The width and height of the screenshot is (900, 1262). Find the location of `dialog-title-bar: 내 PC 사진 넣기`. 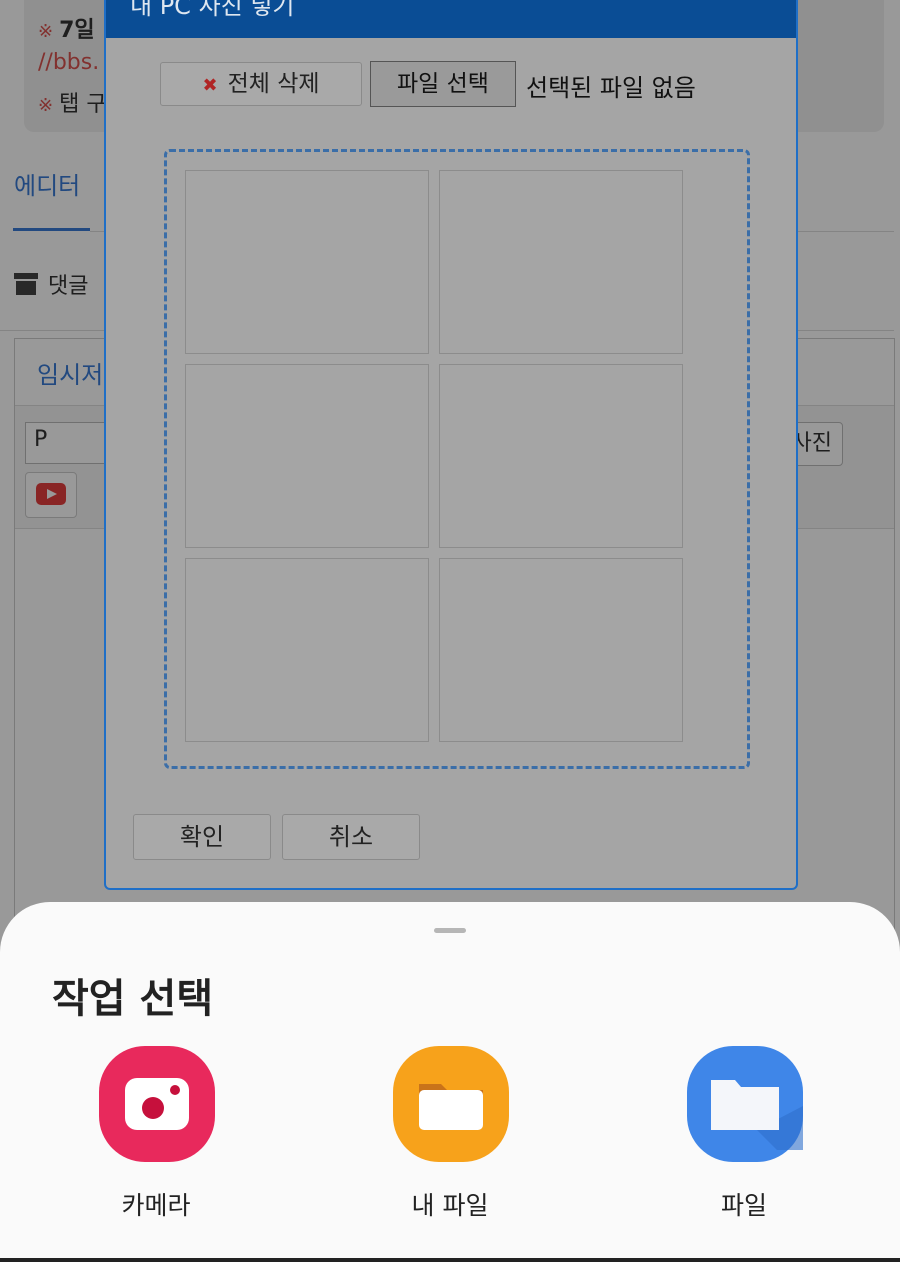

dialog-title-bar: 내 PC 사진 넣기 is located at coordinates (451, 19).